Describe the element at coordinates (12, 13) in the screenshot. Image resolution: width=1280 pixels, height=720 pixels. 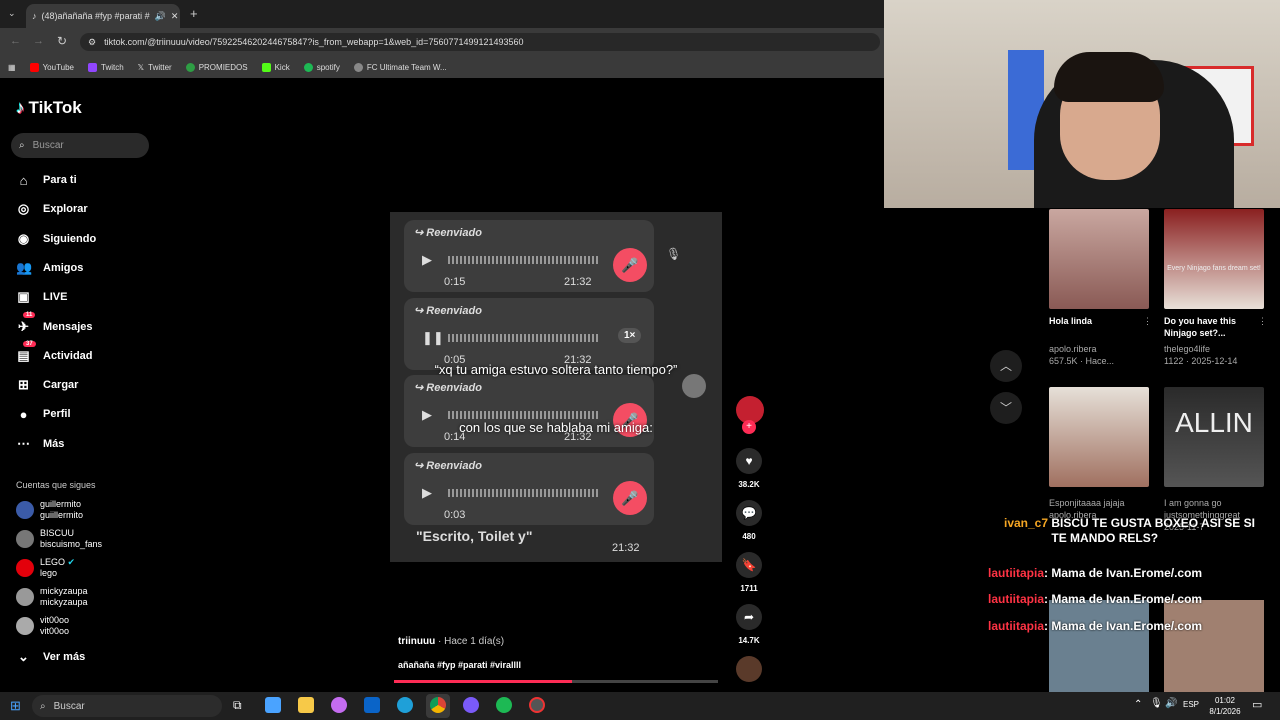
I see `tab-list-chevron-icon: ⌄` at that location.